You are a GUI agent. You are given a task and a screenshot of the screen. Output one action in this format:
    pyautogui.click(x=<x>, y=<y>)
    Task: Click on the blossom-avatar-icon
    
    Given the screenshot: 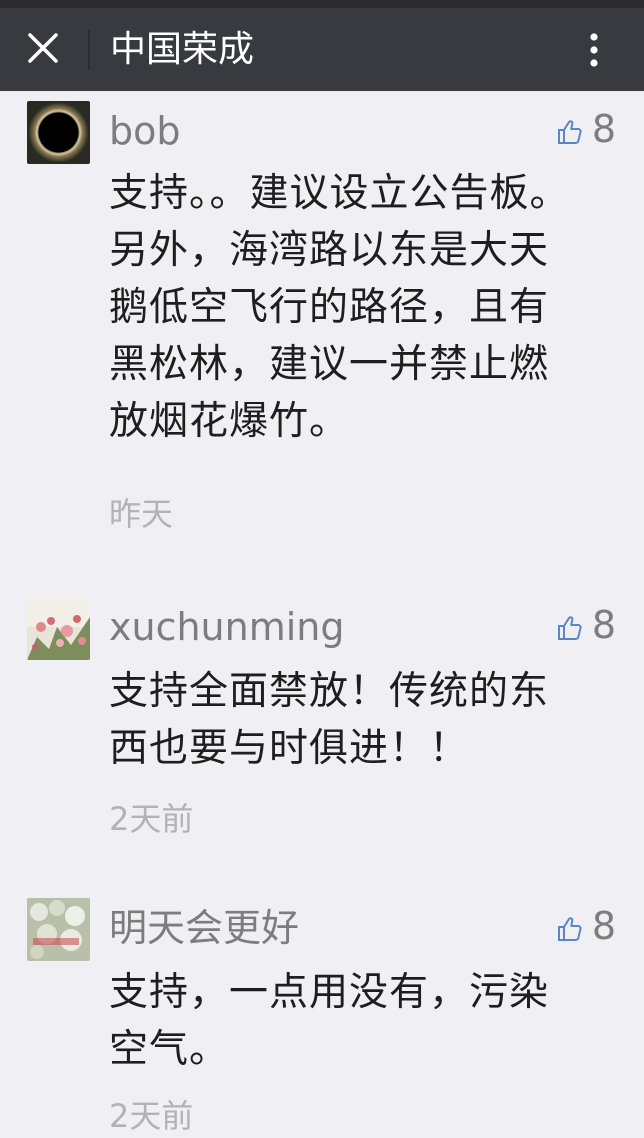 What is the action you would take?
    pyautogui.click(x=58, y=929)
    